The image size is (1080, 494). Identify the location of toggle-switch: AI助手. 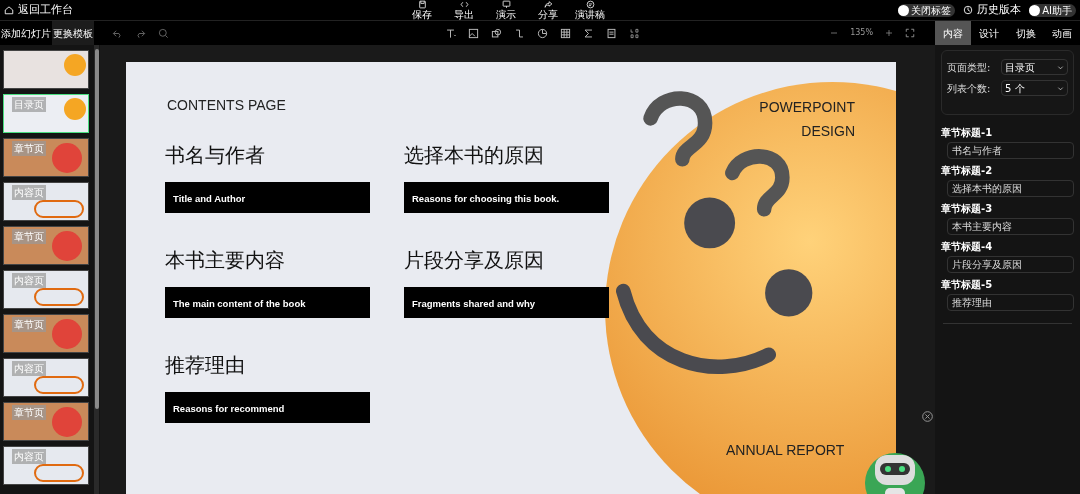
(1052, 10).